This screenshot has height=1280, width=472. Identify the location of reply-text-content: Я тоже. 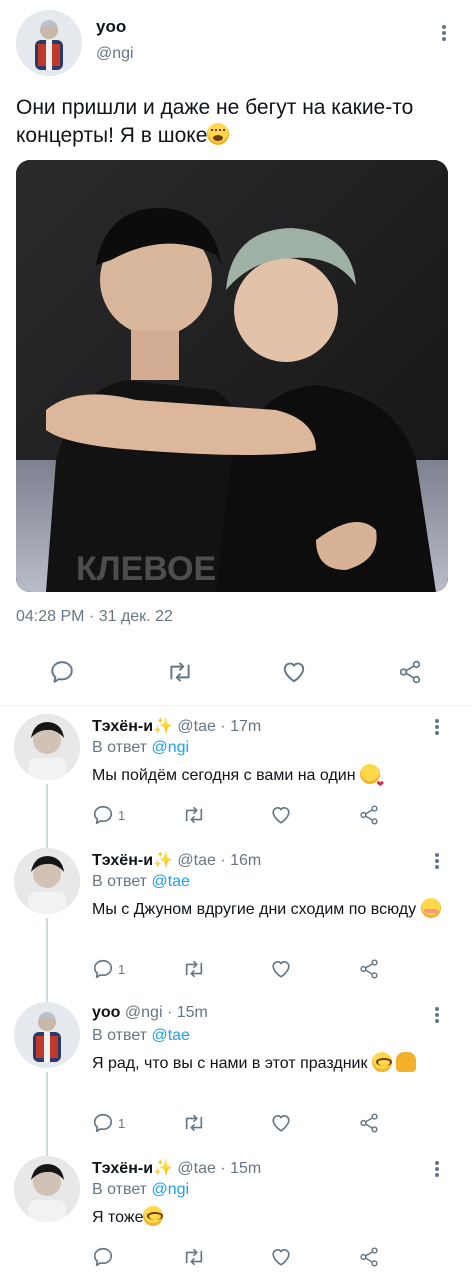
(118, 1217).